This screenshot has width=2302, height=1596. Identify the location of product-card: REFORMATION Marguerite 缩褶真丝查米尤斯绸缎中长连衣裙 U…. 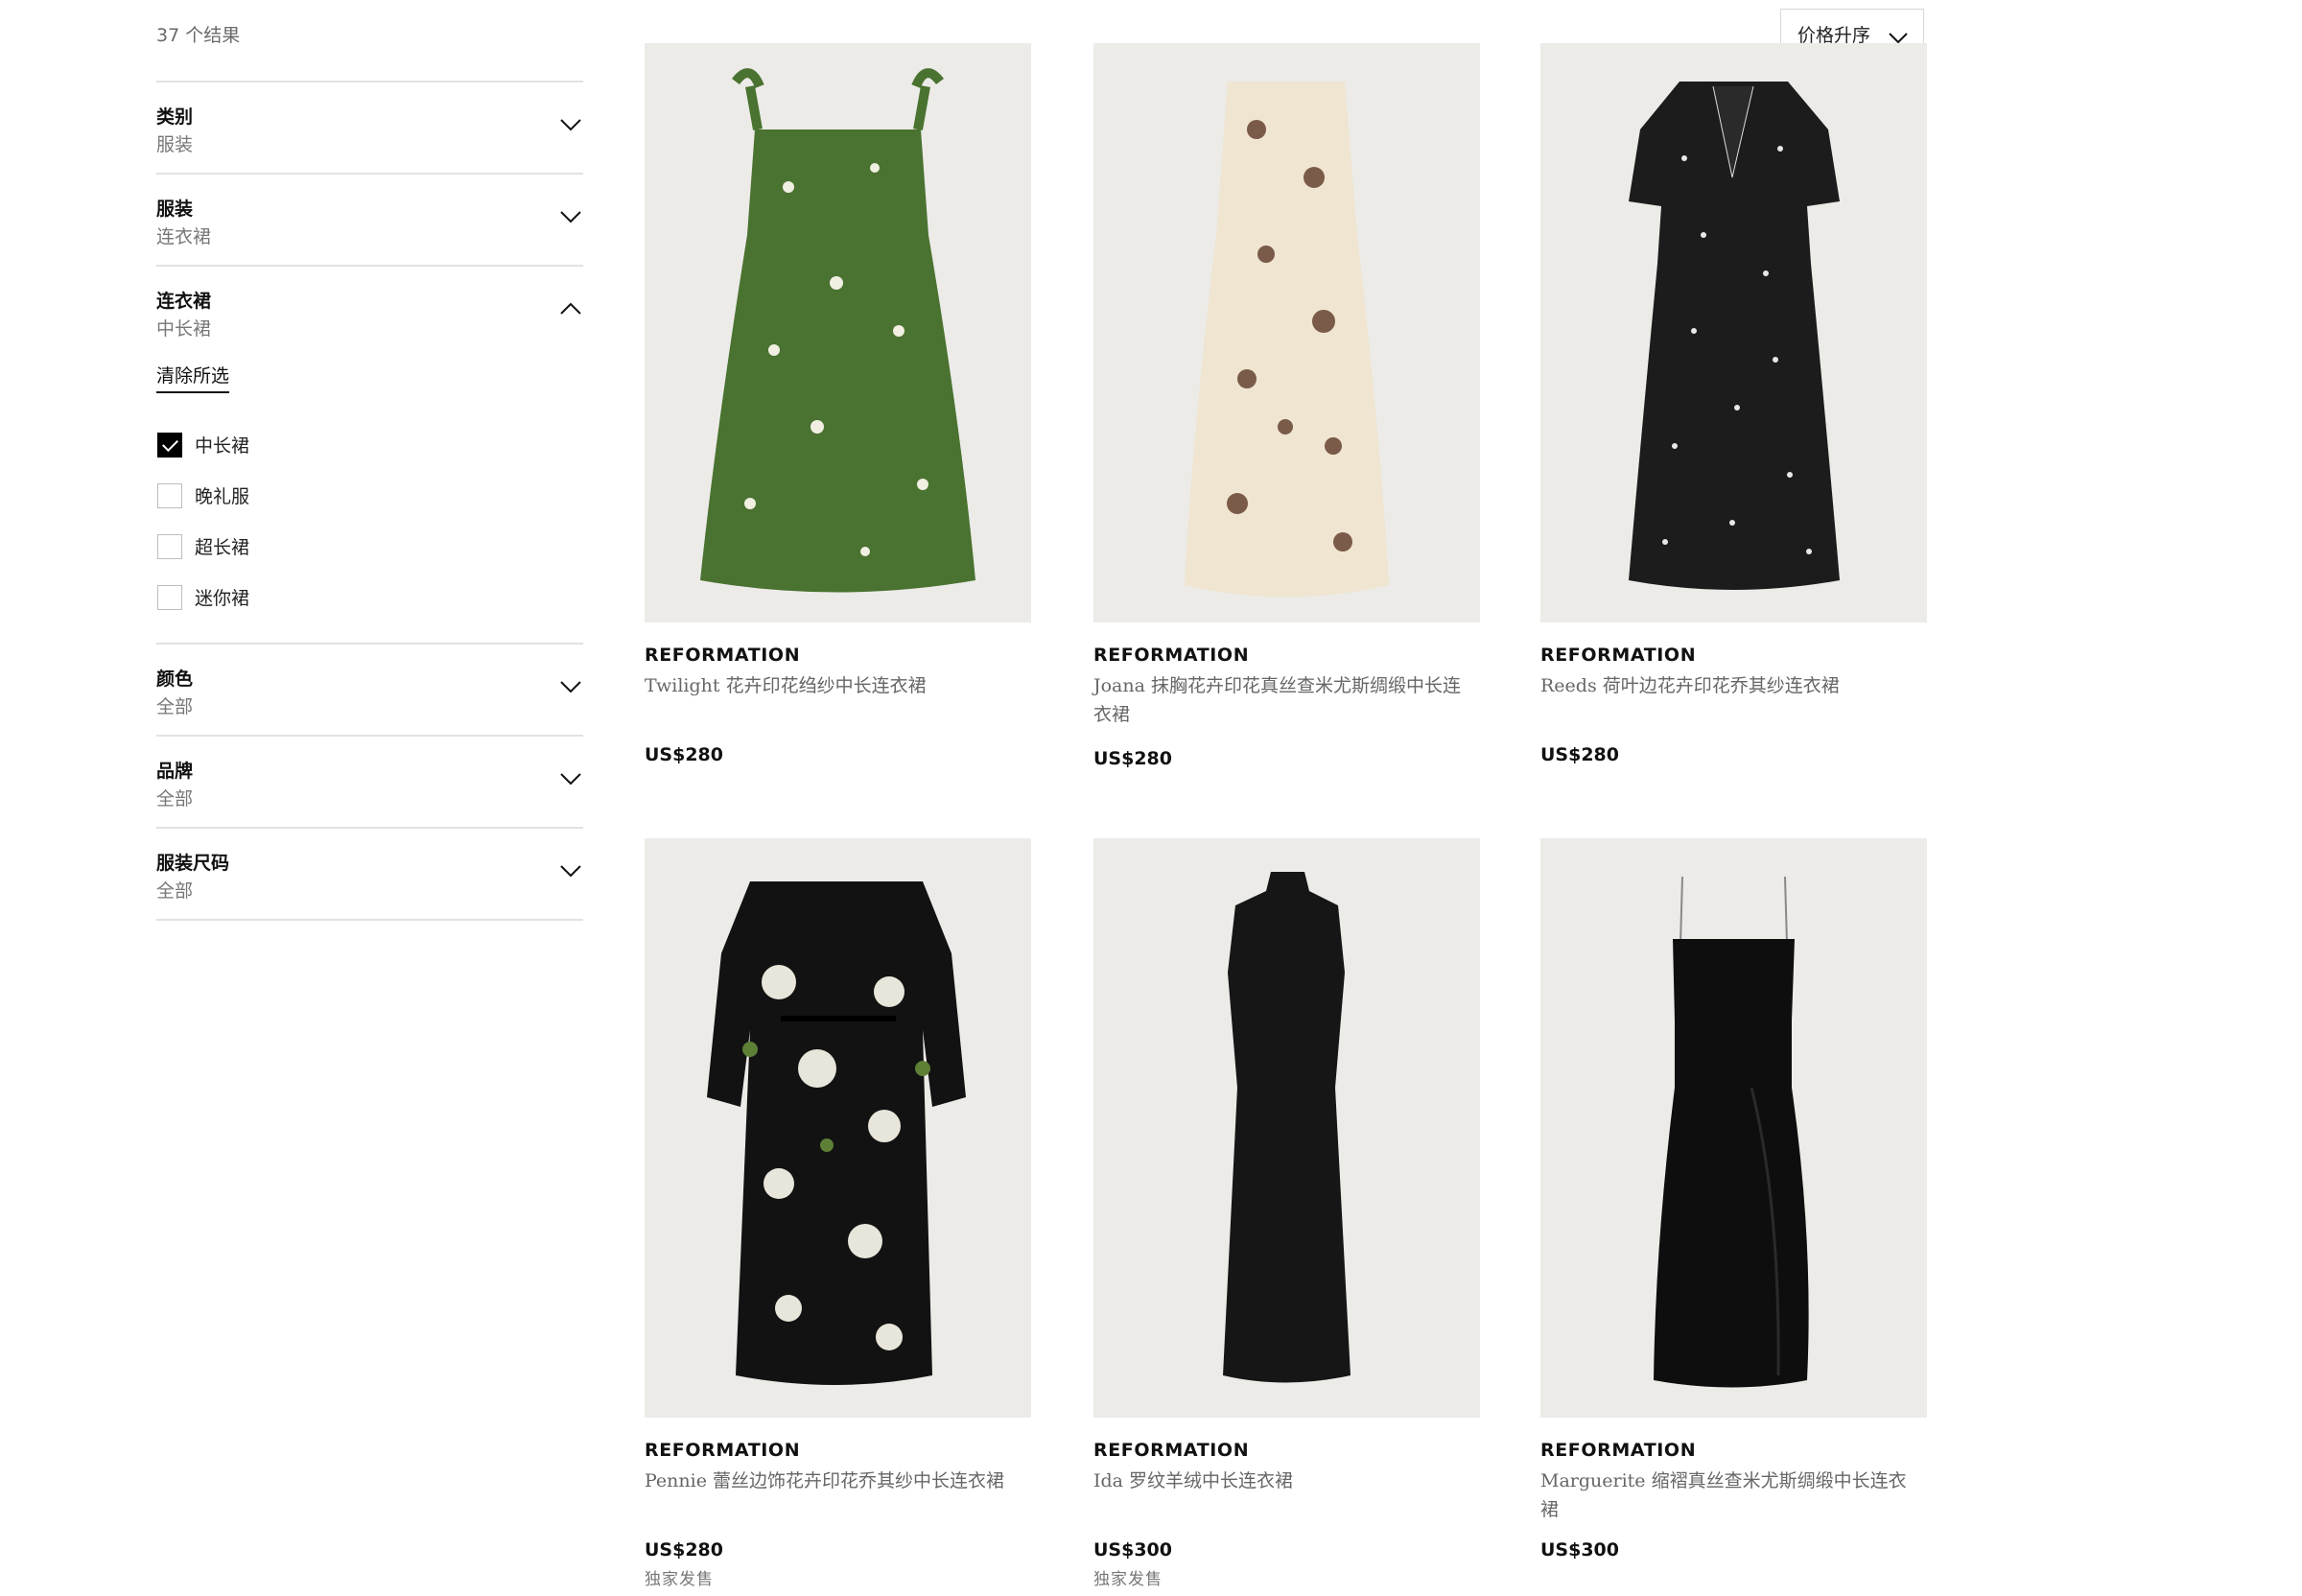
(1733, 1199).